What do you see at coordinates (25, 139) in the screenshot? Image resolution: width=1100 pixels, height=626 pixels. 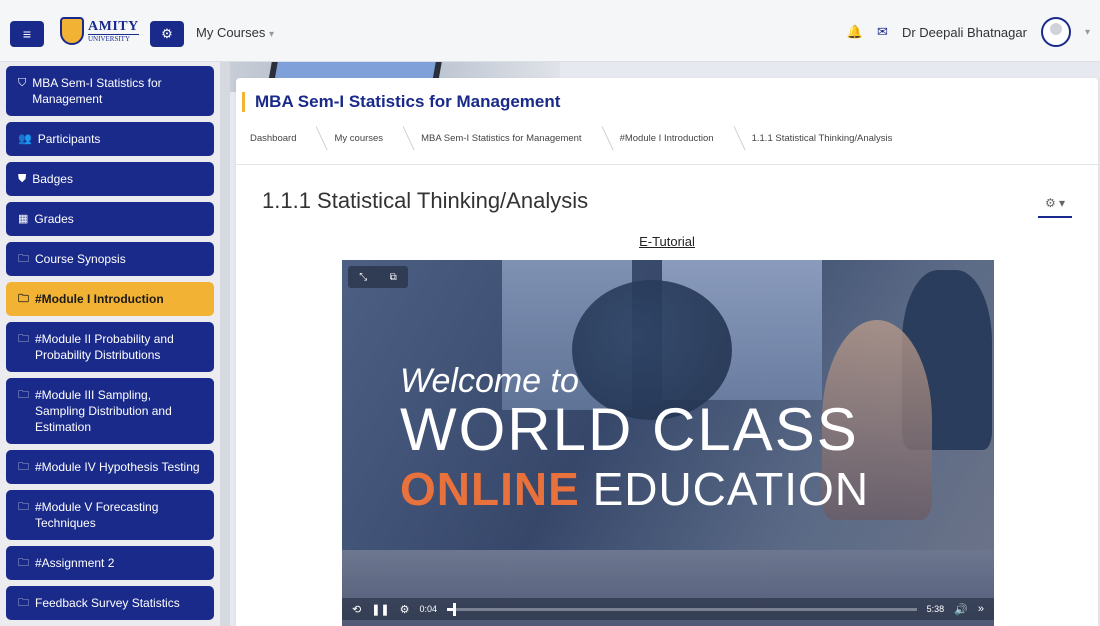 I see `users-icon: 👥` at bounding box center [25, 139].